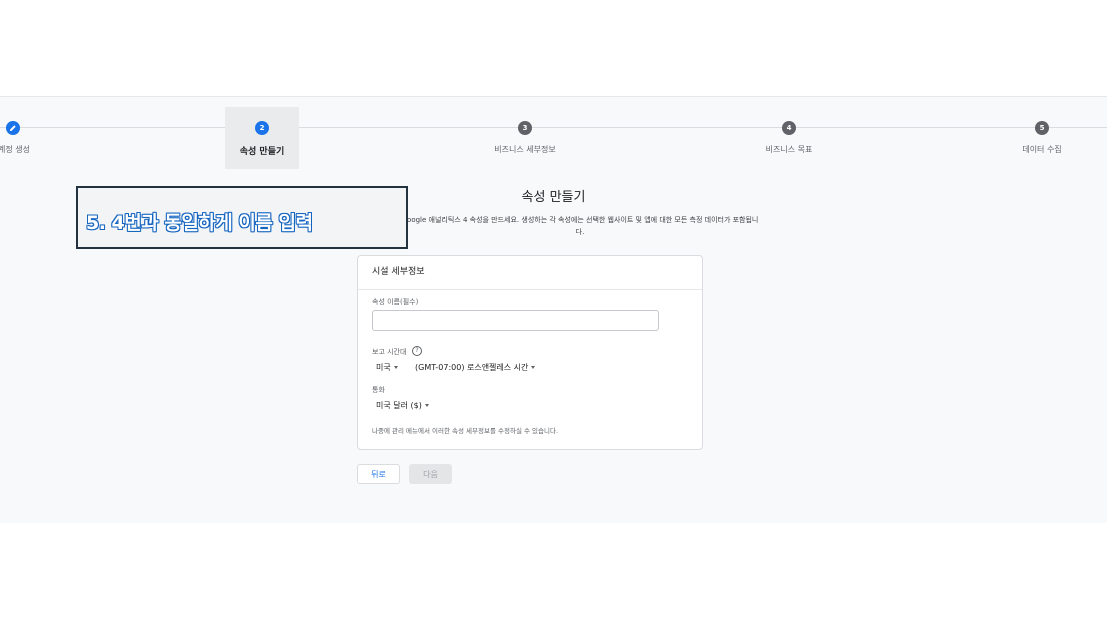 The image size is (1107, 617). What do you see at coordinates (383, 367) in the screenshot?
I see `country-value: 미국` at bounding box center [383, 367].